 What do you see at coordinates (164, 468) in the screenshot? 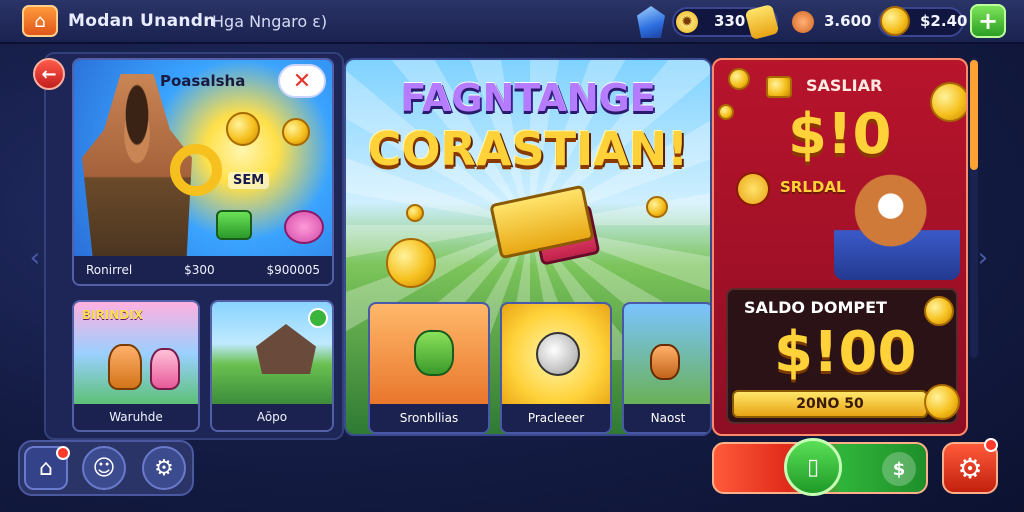
I see `settings-gear-icon: ⚙` at bounding box center [164, 468].